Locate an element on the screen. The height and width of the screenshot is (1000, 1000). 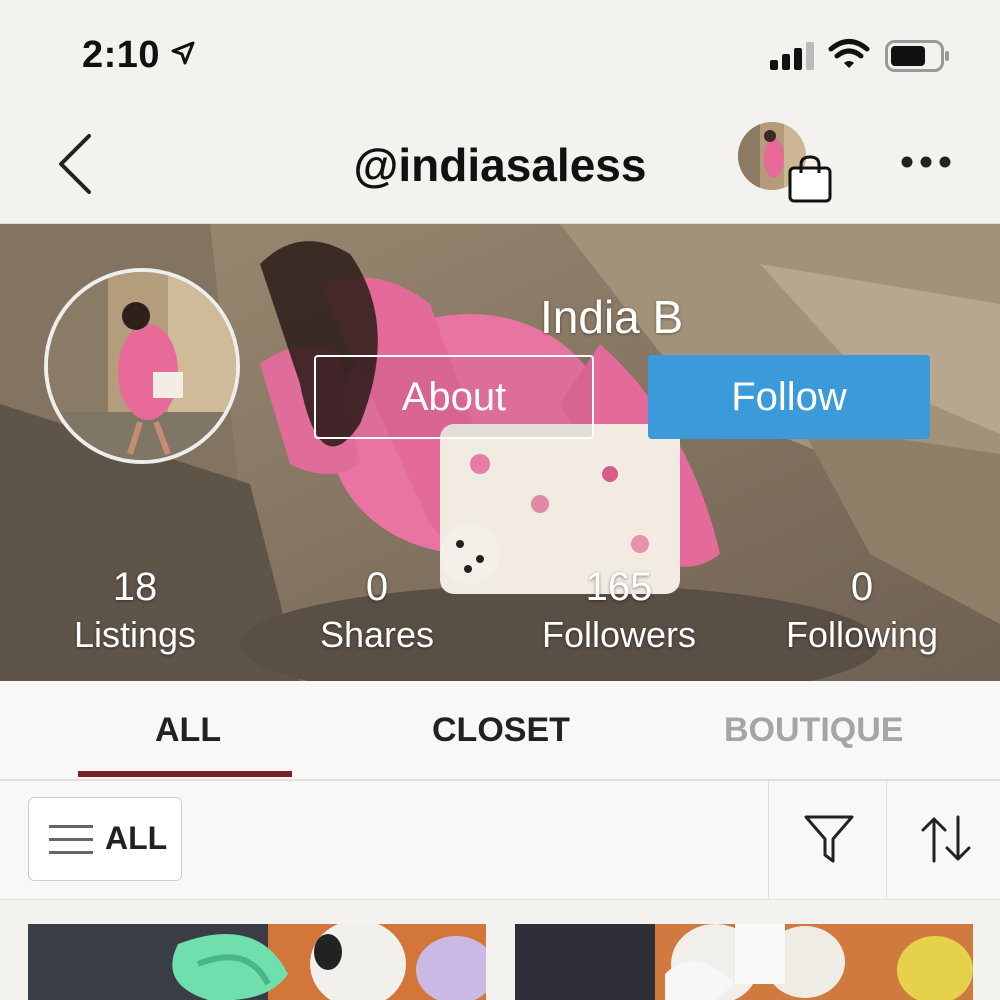
profile-avatar is located at coordinates (142, 366).